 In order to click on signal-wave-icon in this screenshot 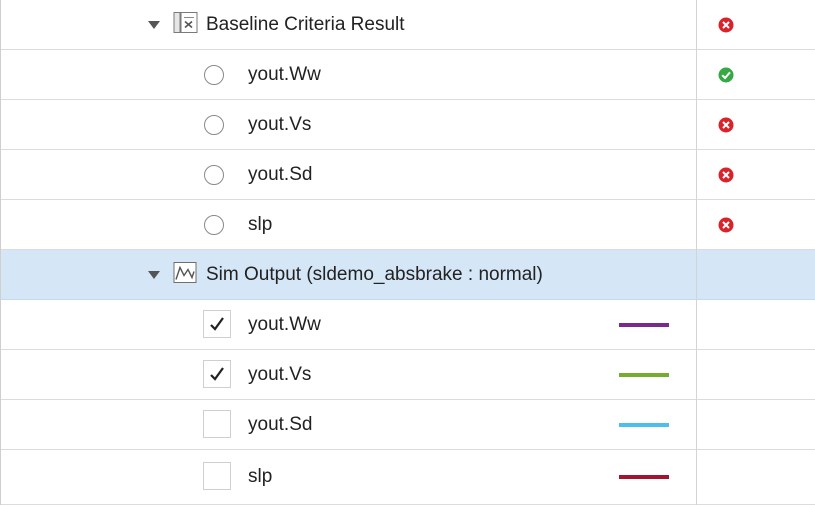, I will do `click(185, 274)`.